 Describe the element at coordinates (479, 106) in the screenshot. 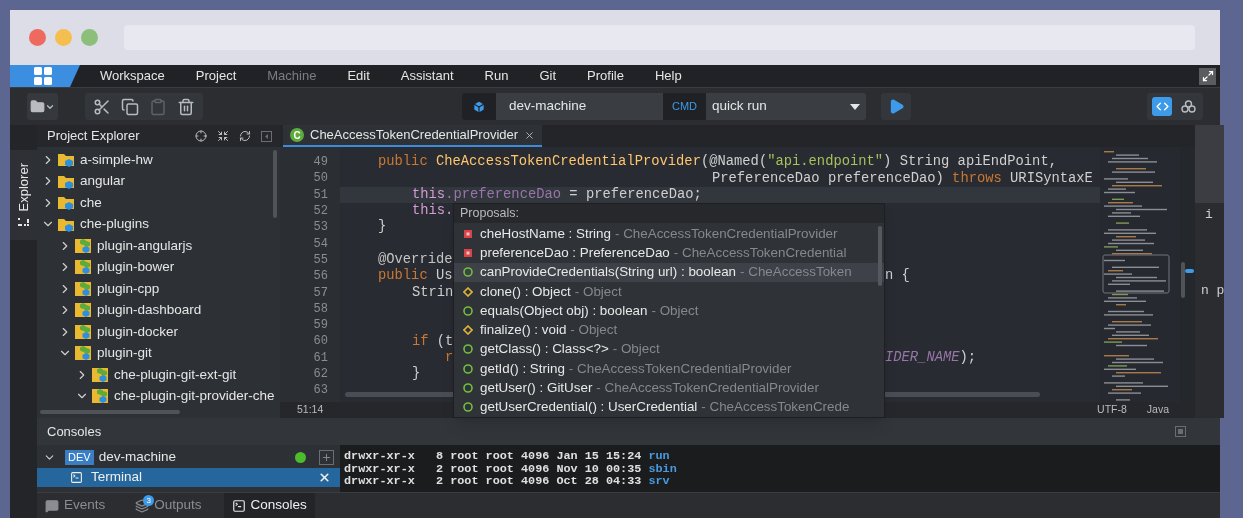

I see `cube-icon` at that location.